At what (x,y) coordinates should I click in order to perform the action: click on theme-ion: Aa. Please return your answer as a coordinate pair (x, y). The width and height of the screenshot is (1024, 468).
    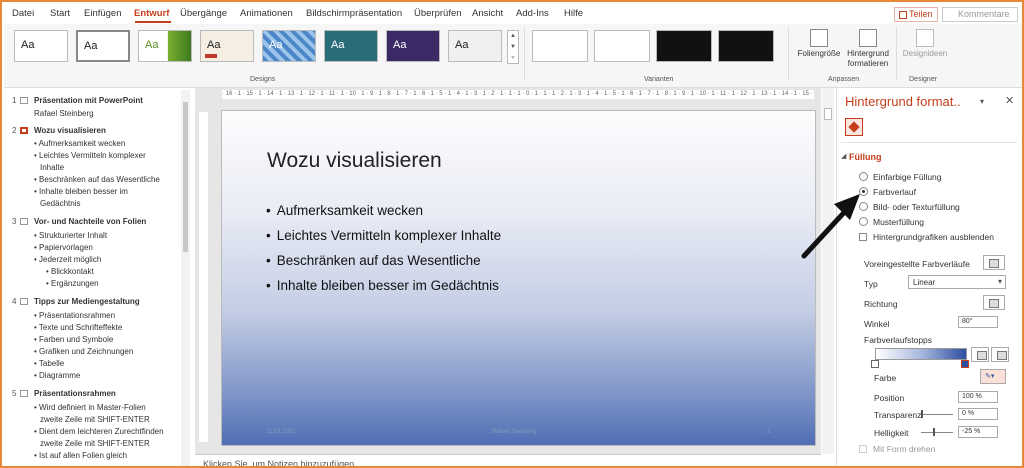
    Looking at the image, I should click on (227, 46).